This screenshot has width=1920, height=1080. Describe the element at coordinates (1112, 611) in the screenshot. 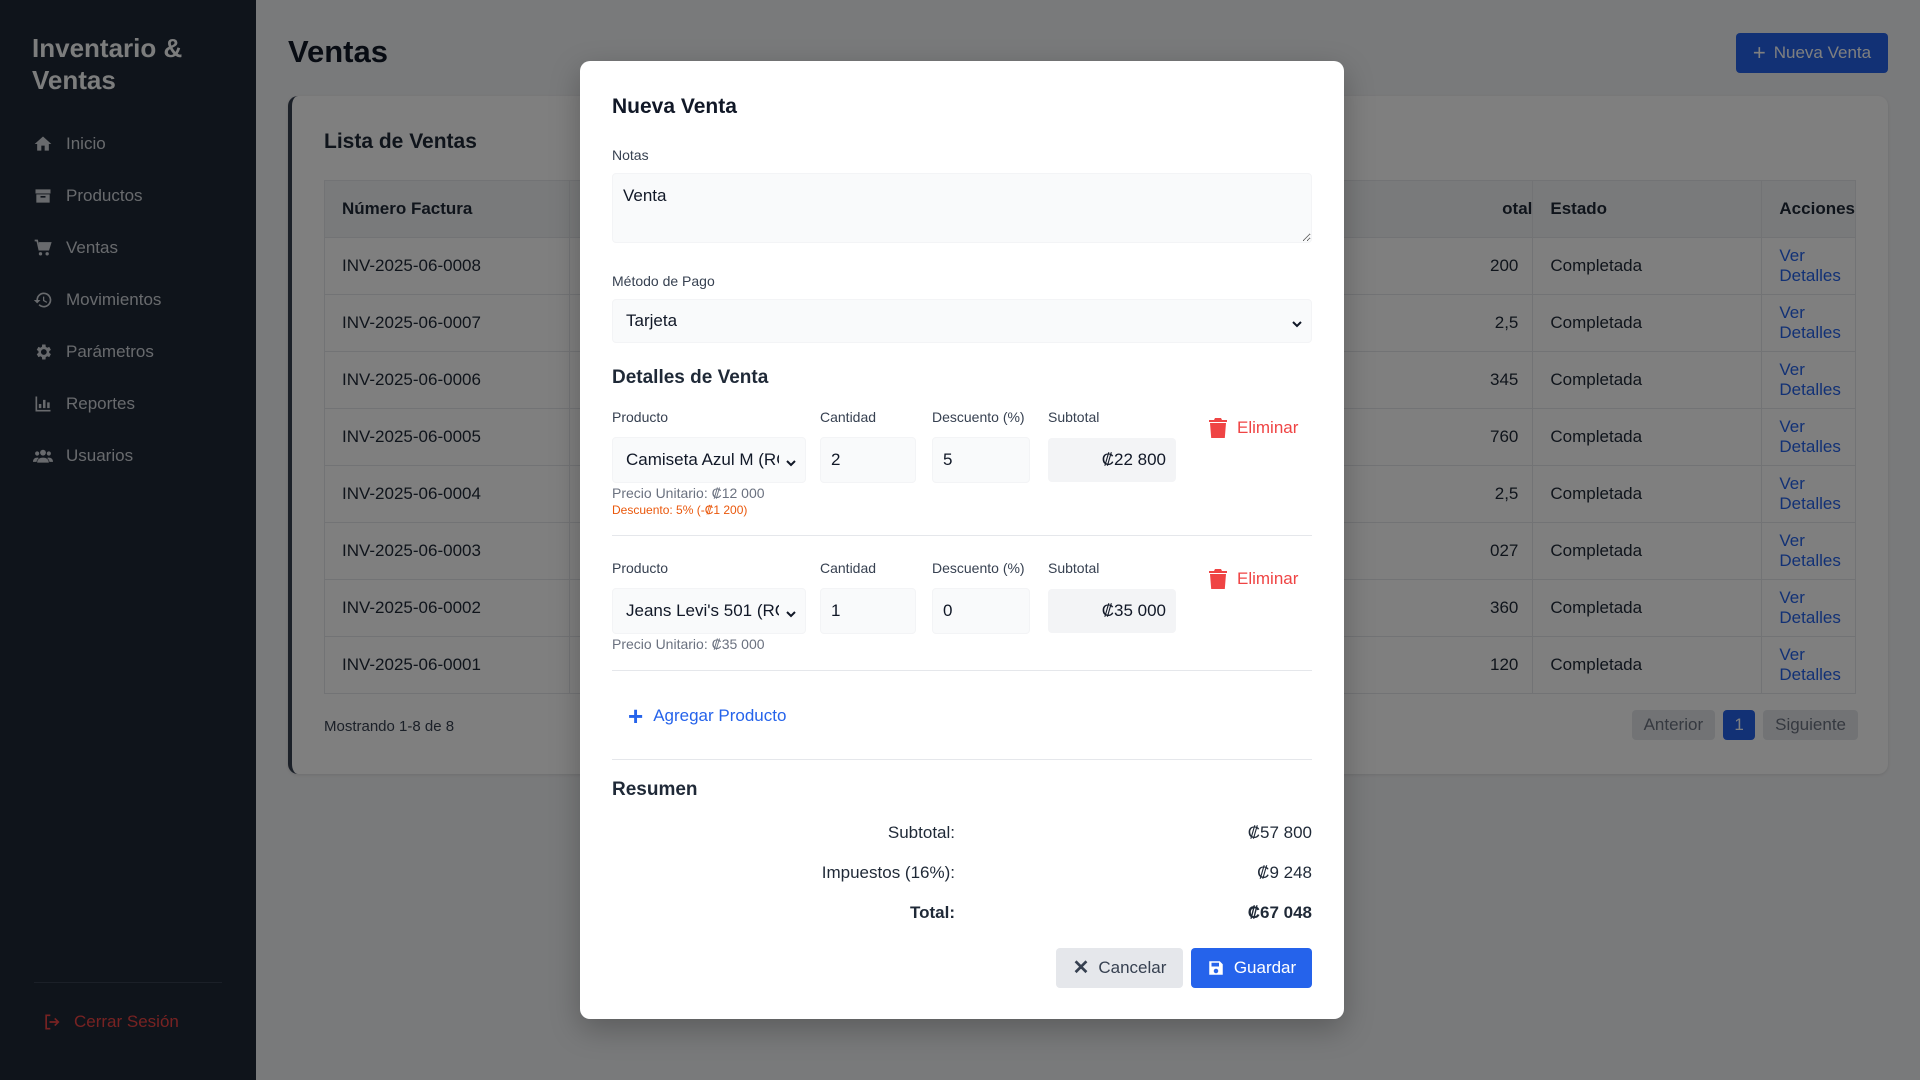

I see `line-subtotal: ₡35 000` at that location.